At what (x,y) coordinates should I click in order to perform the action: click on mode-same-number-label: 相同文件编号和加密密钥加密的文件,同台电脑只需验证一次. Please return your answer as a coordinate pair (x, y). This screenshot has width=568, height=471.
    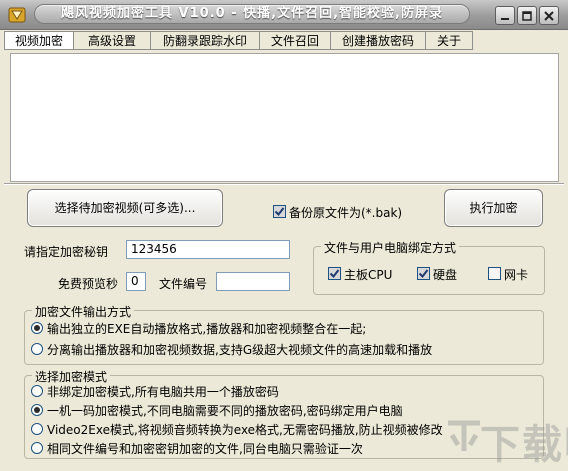
    Looking at the image, I should click on (205, 449).